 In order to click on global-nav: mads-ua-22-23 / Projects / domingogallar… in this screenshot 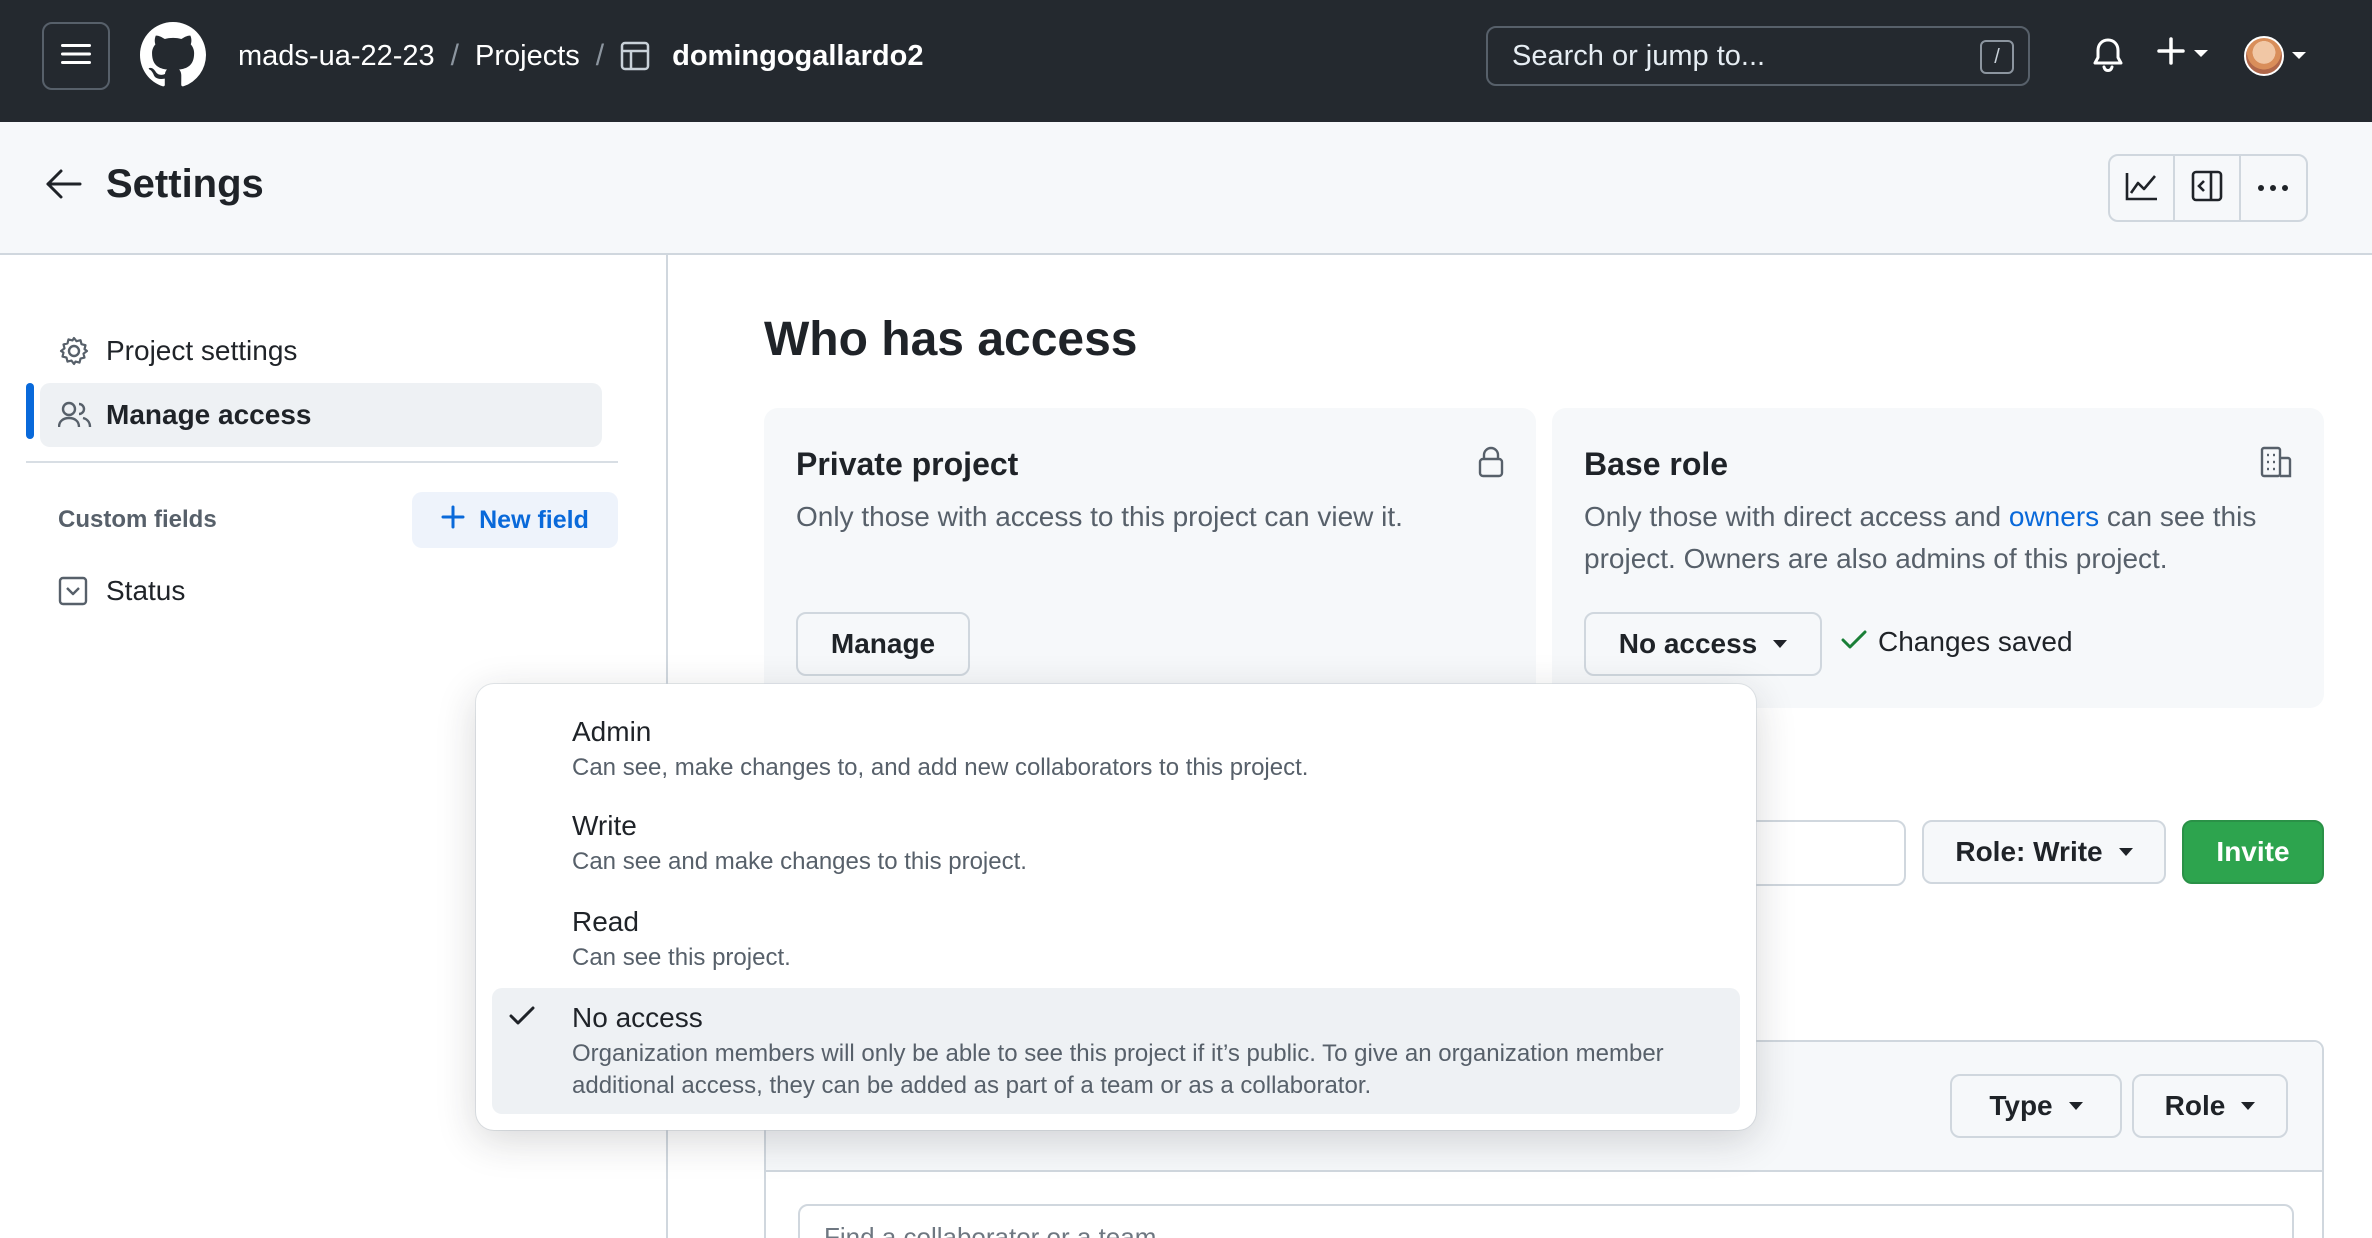, I will do `click(1186, 61)`.